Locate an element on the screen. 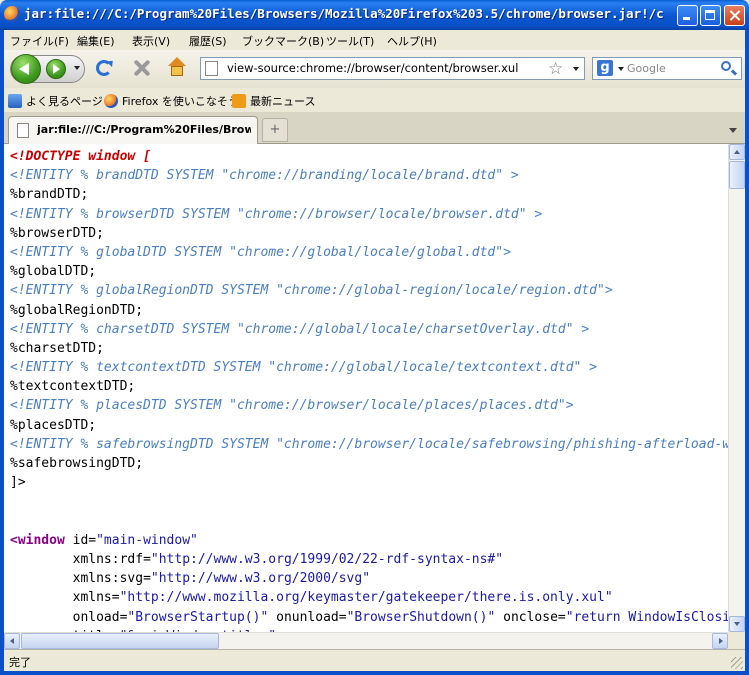 The height and width of the screenshot is (675, 749). menu-help: ヘルプ(H) is located at coordinates (412, 41).